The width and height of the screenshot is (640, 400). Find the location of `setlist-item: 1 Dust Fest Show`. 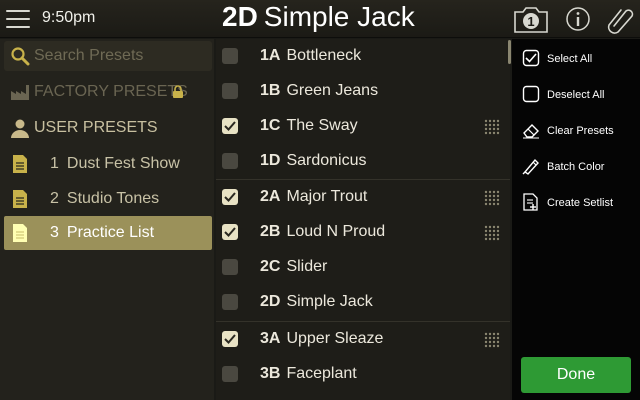

setlist-item: 1 Dust Fest Show is located at coordinates (108, 164).